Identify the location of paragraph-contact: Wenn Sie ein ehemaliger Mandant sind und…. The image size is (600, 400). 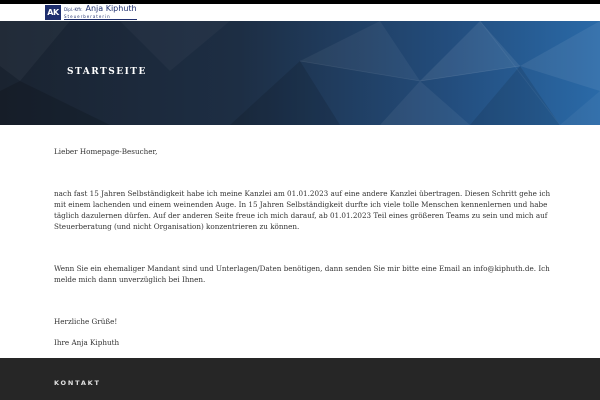
(302, 274).